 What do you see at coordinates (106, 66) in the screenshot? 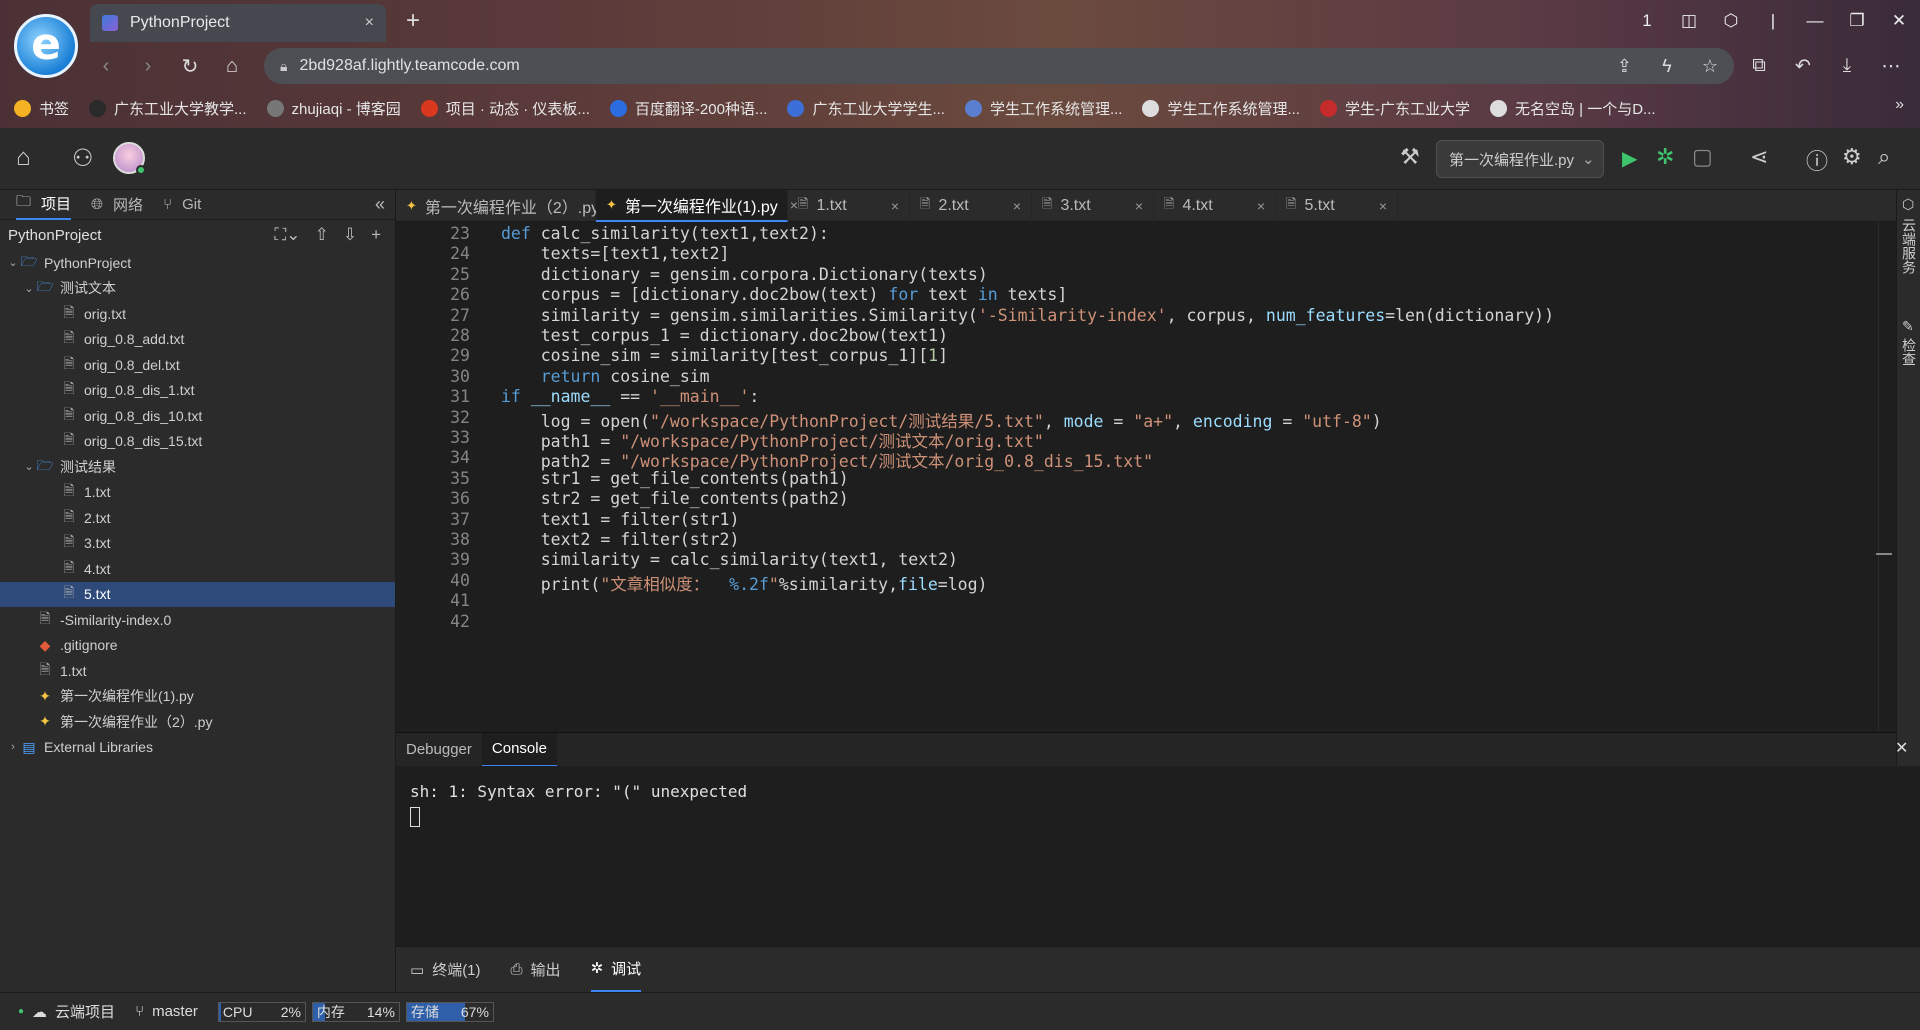
I see `back-icon: ‹` at bounding box center [106, 66].